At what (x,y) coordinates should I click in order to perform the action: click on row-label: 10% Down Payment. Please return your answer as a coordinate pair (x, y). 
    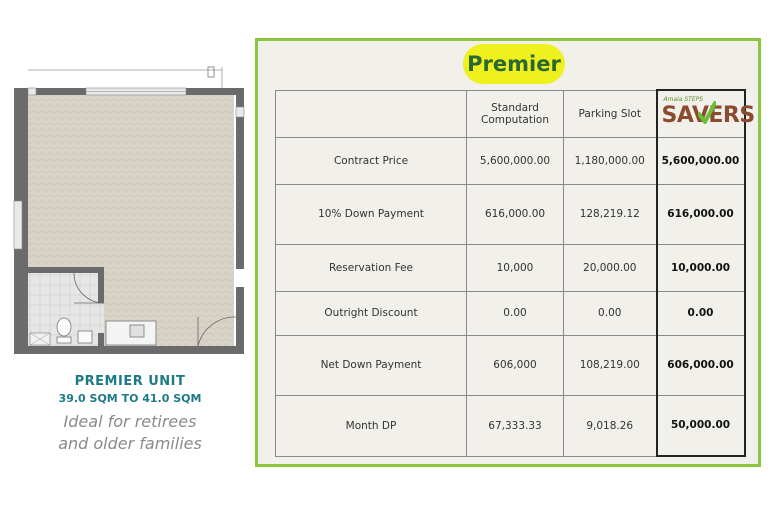
    Looking at the image, I should click on (371, 214).